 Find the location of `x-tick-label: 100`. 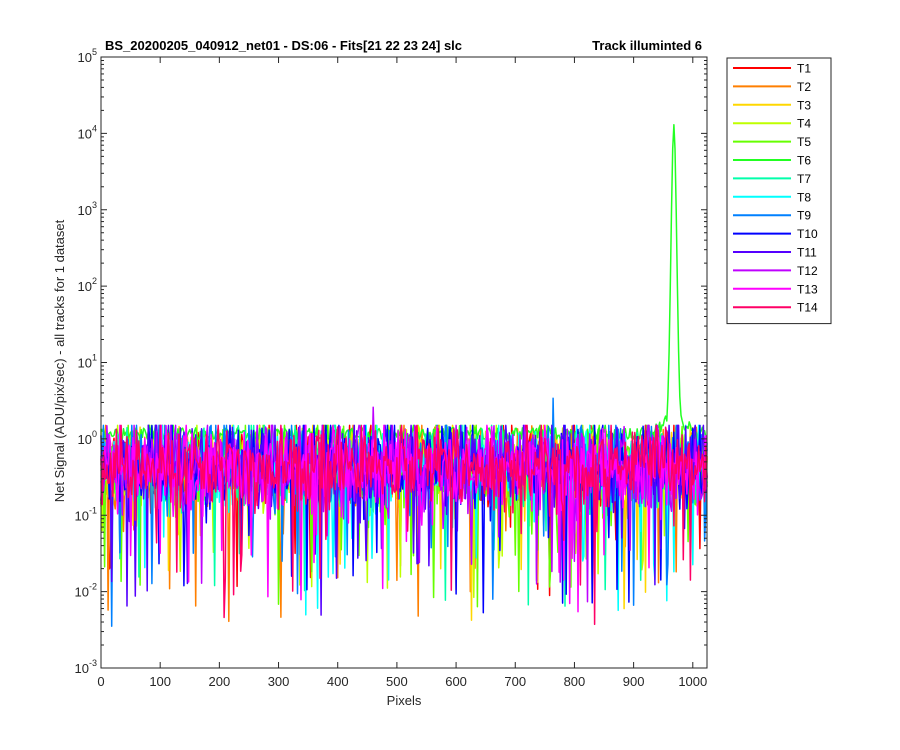

x-tick-label: 100 is located at coordinates (160, 681).